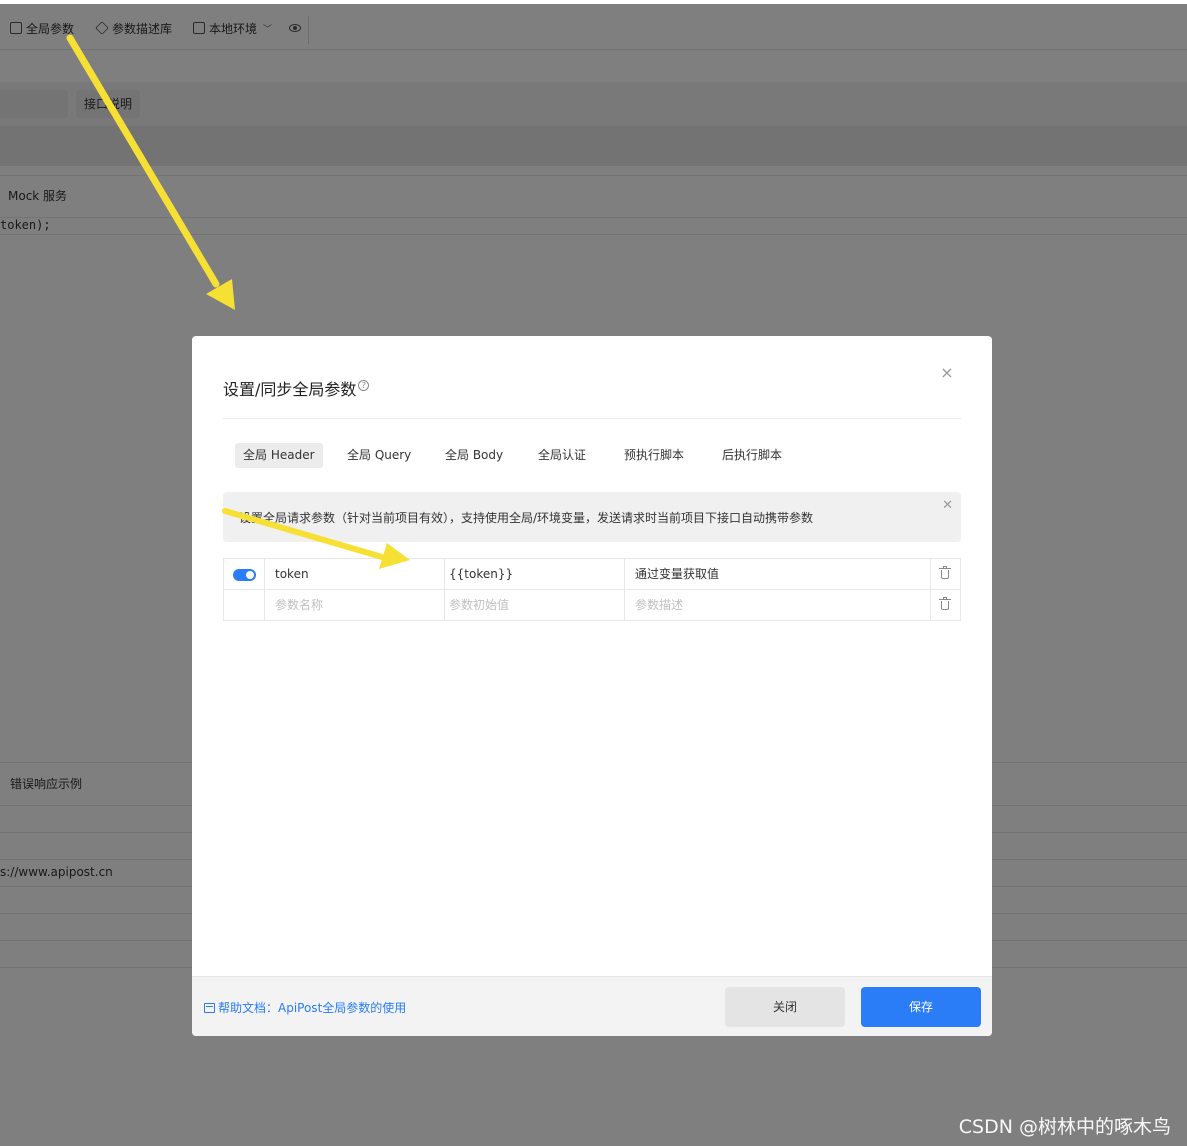 The width and height of the screenshot is (1187, 1146). Describe the element at coordinates (752, 455) in the screenshot. I see `tab-post-script: 后执行脚本` at that location.